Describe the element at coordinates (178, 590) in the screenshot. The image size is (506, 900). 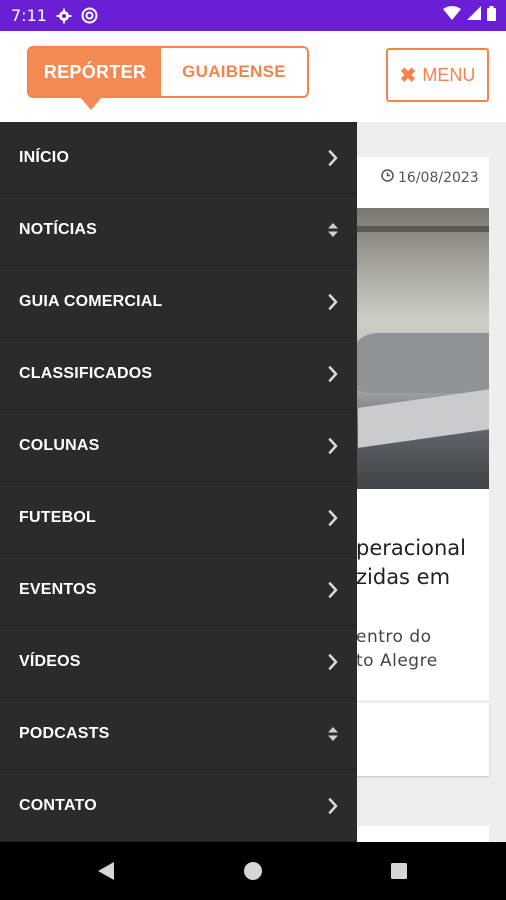
I see `drawer-item-eventos: EVENTOS` at that location.